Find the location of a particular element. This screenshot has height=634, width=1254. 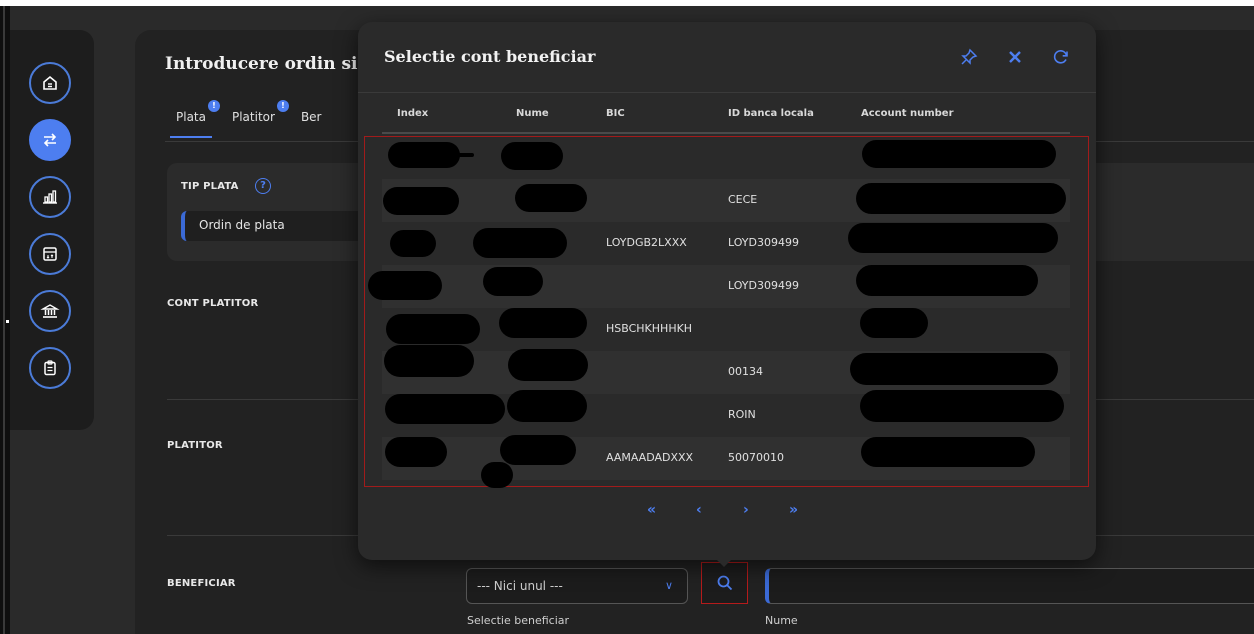

refresh-icon is located at coordinates (1060, 57).